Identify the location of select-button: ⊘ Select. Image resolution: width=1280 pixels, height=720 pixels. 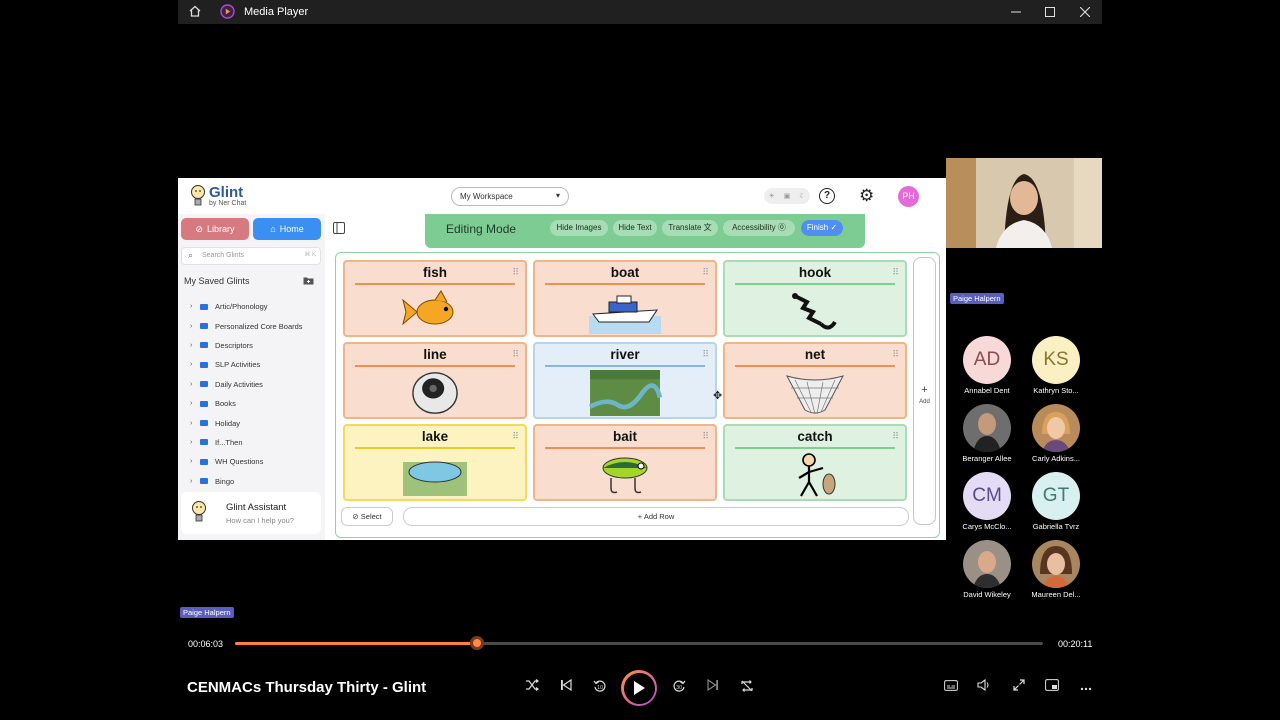
(367, 516).